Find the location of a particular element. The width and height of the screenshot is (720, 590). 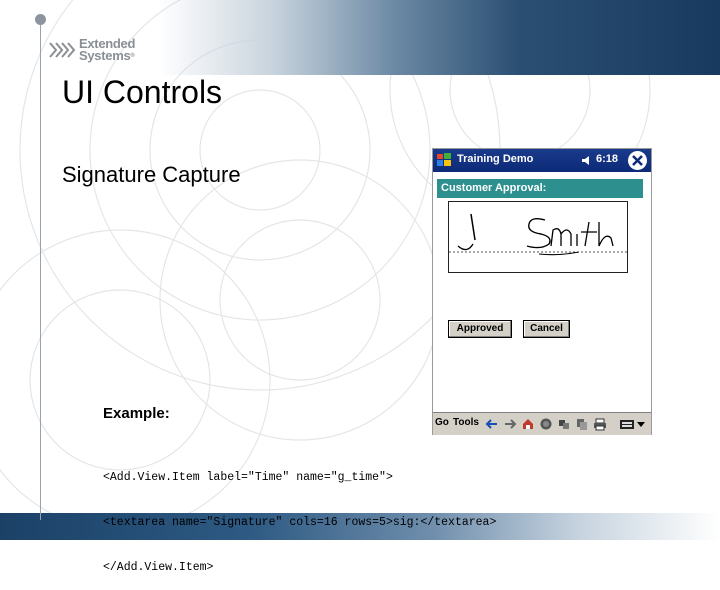

pda-app-title: Training Demo is located at coordinates (495, 159).